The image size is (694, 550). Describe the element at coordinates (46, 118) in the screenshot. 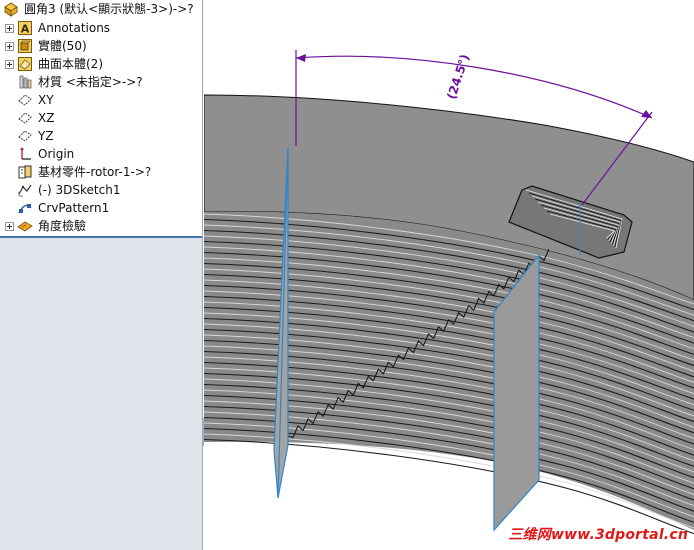

I see `tree-item-label: XZ` at that location.